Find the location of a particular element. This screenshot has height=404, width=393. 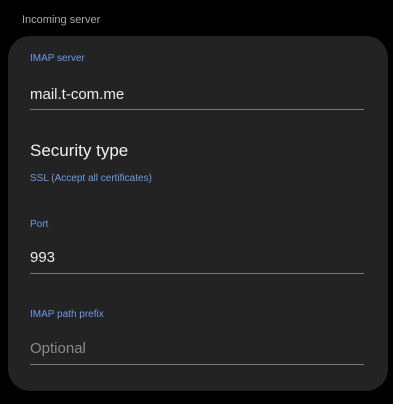

imap-path-prefix-input: Optional is located at coordinates (58, 348).